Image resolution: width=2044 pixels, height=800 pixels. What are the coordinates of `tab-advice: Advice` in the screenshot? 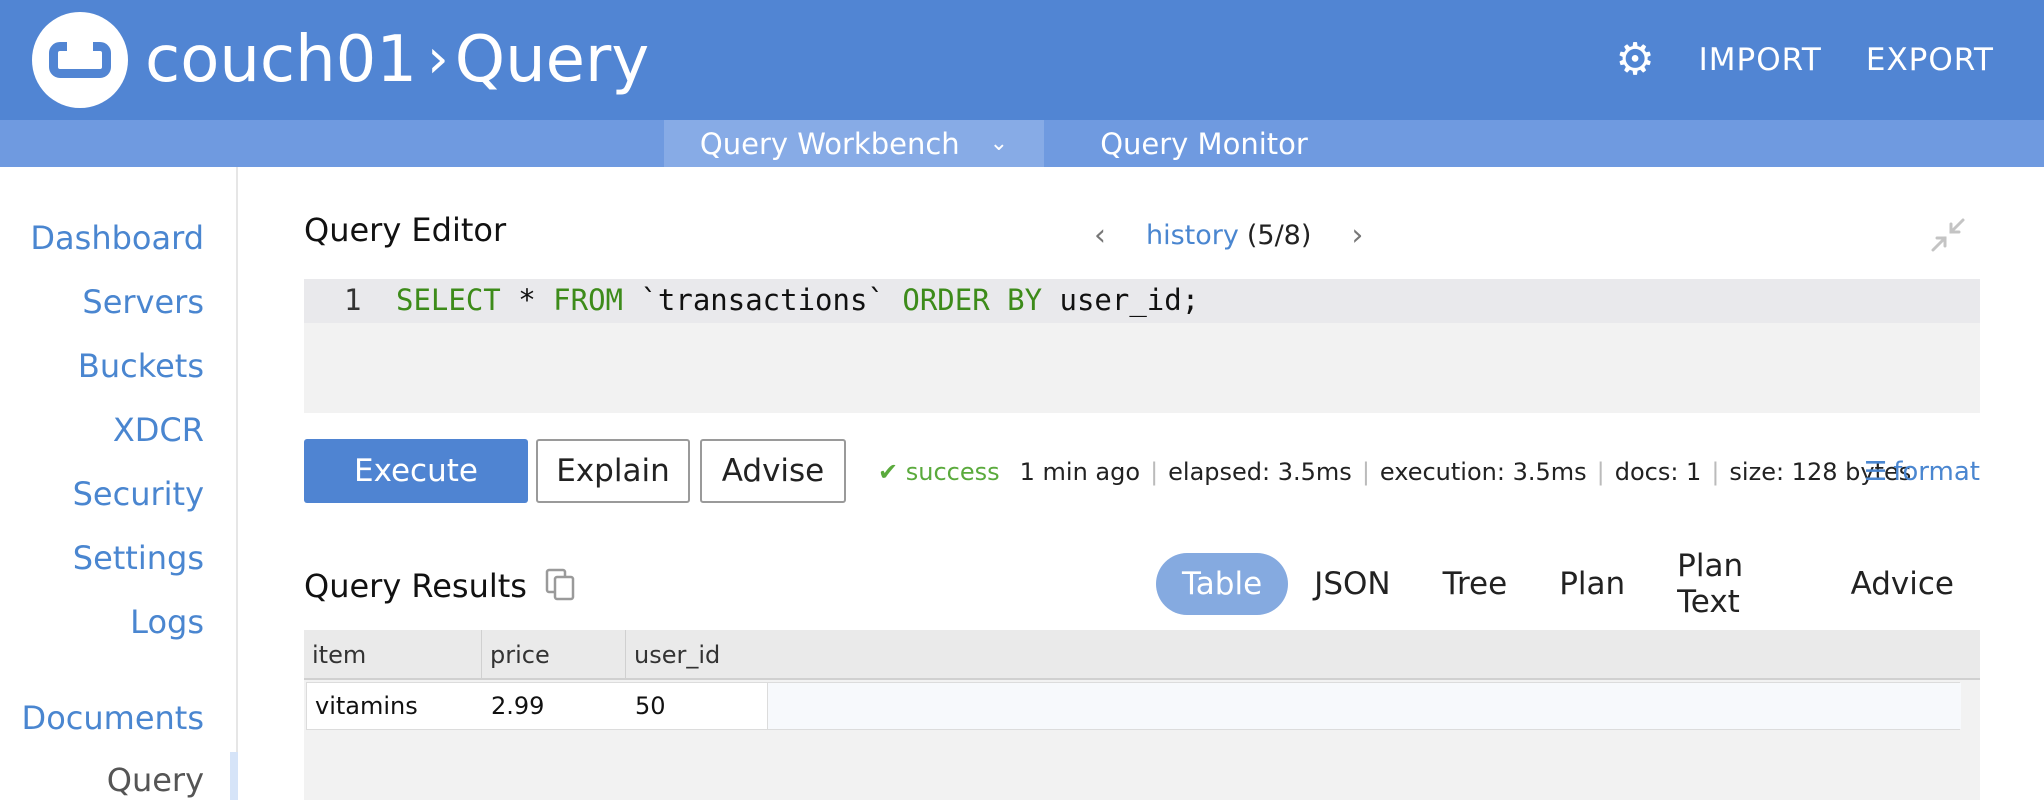 It's located at (1902, 584).